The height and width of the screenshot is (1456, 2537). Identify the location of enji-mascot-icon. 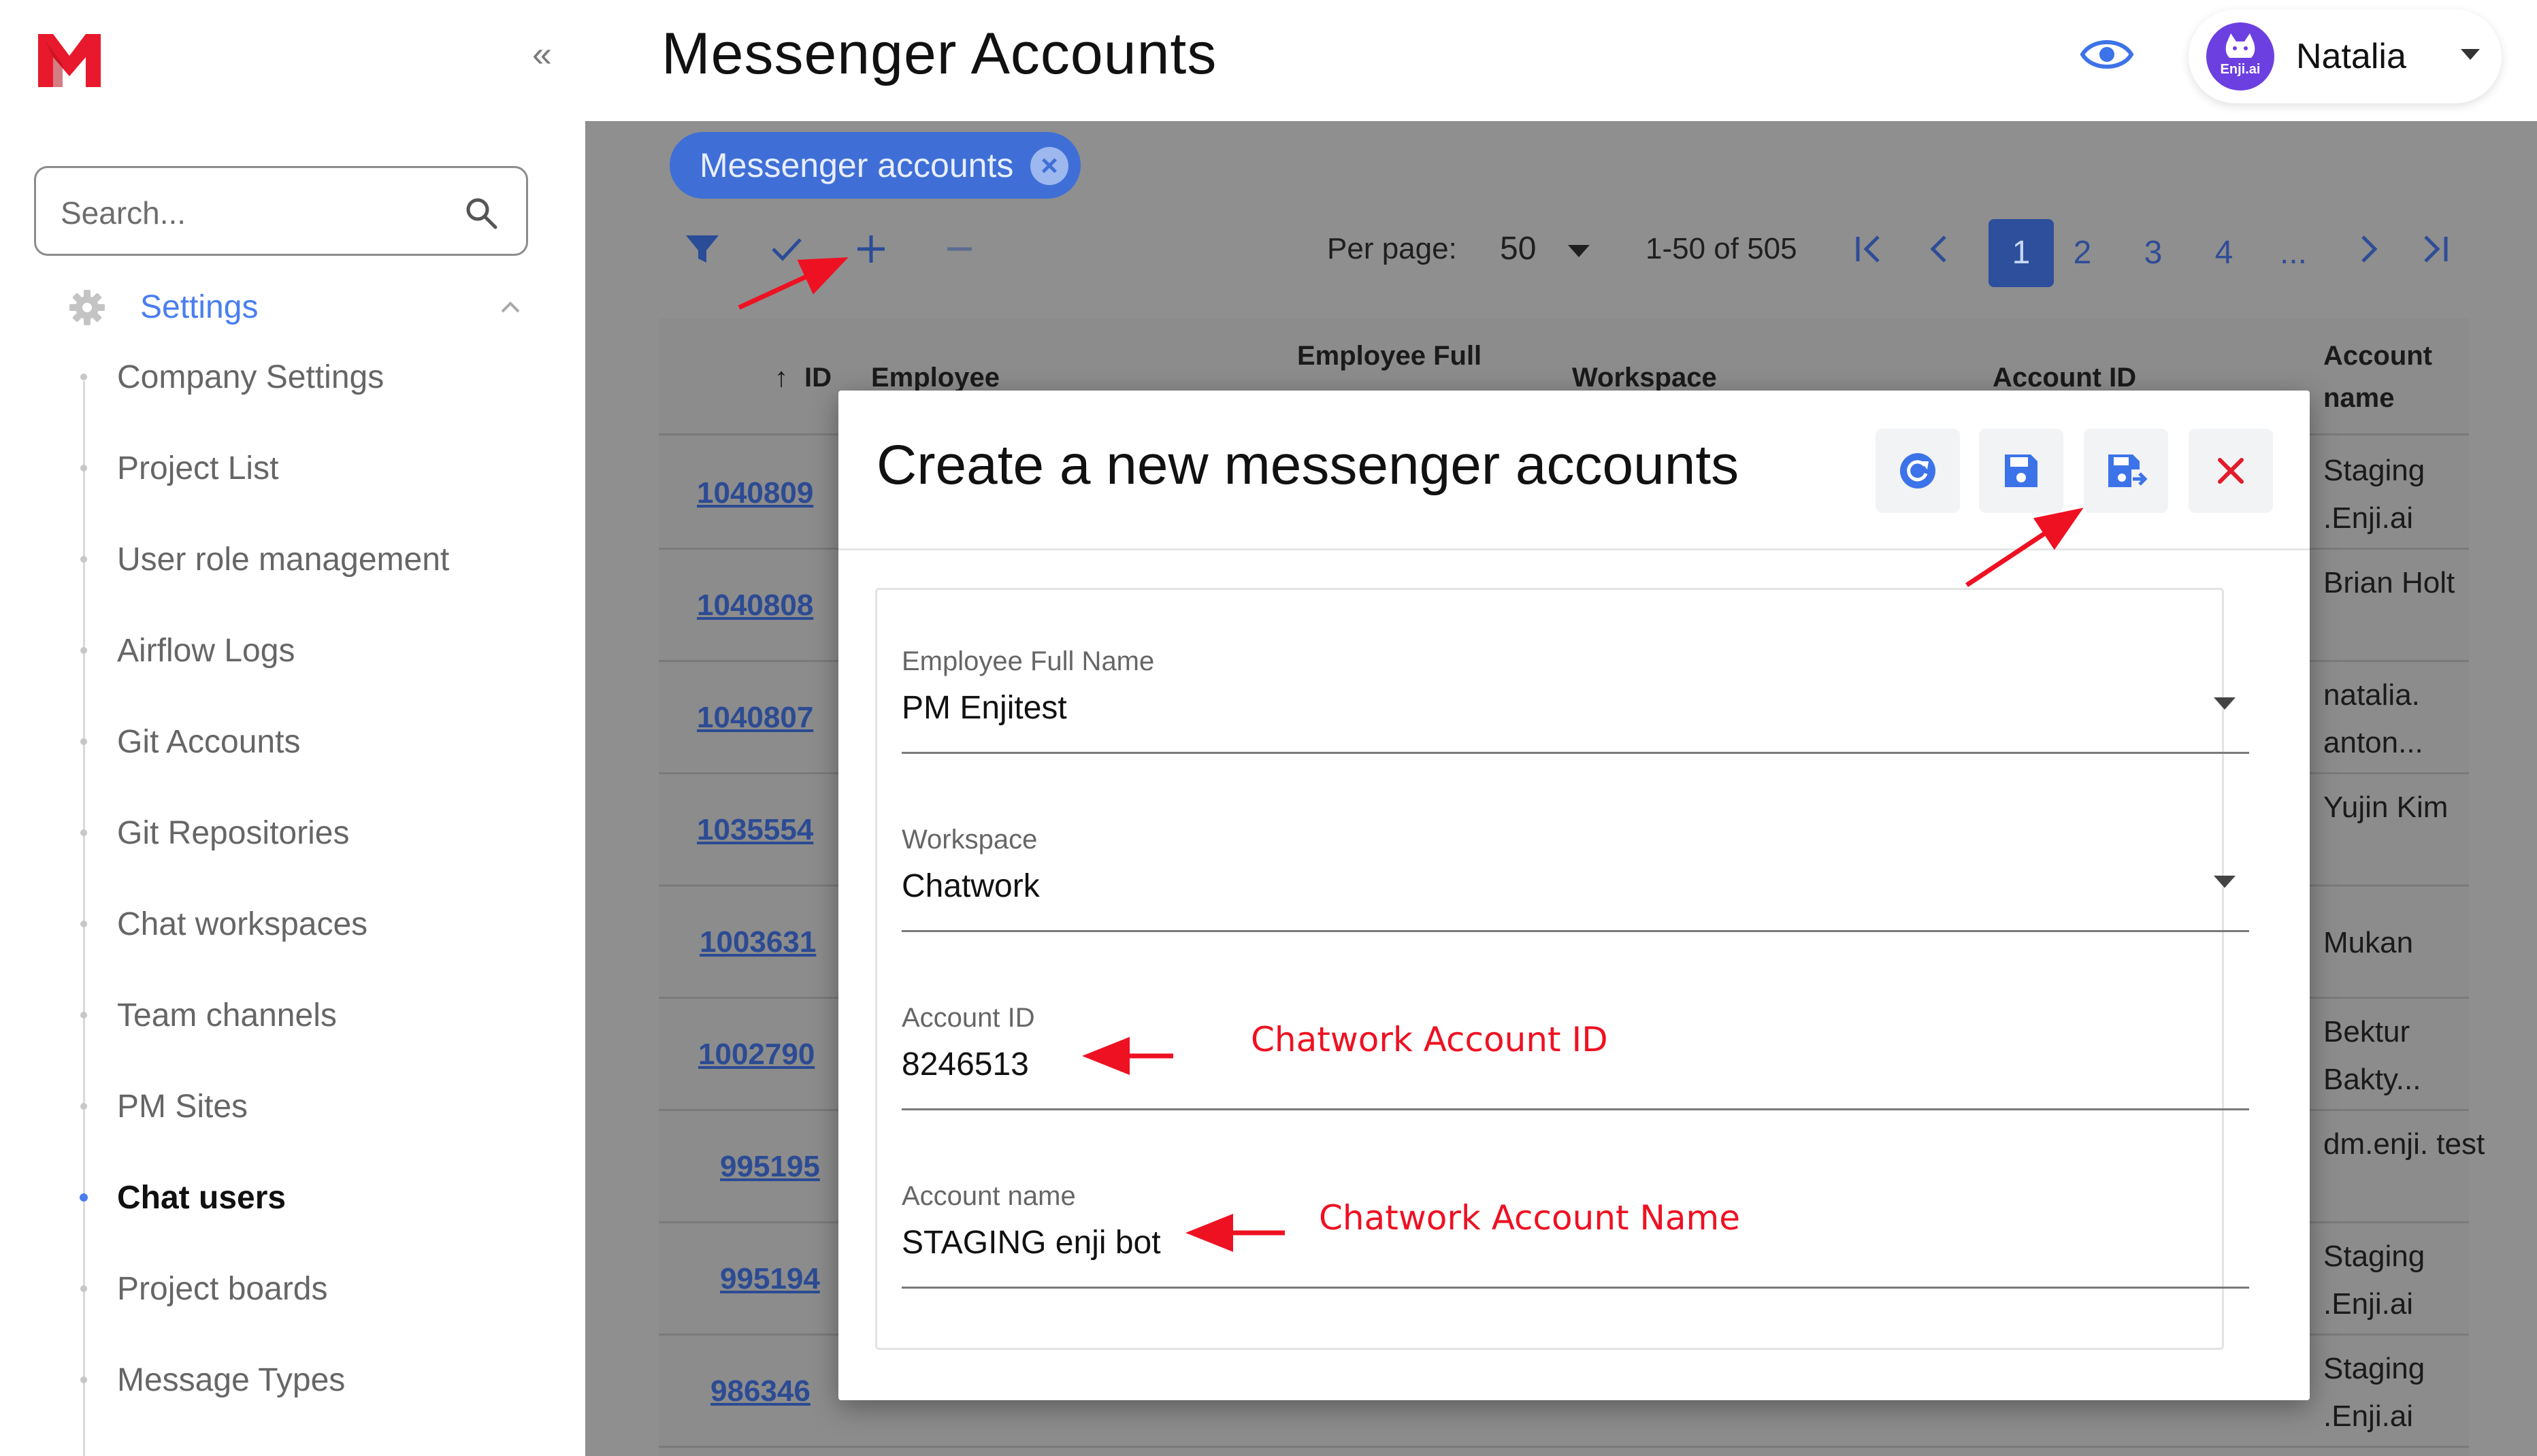
(2240, 46).